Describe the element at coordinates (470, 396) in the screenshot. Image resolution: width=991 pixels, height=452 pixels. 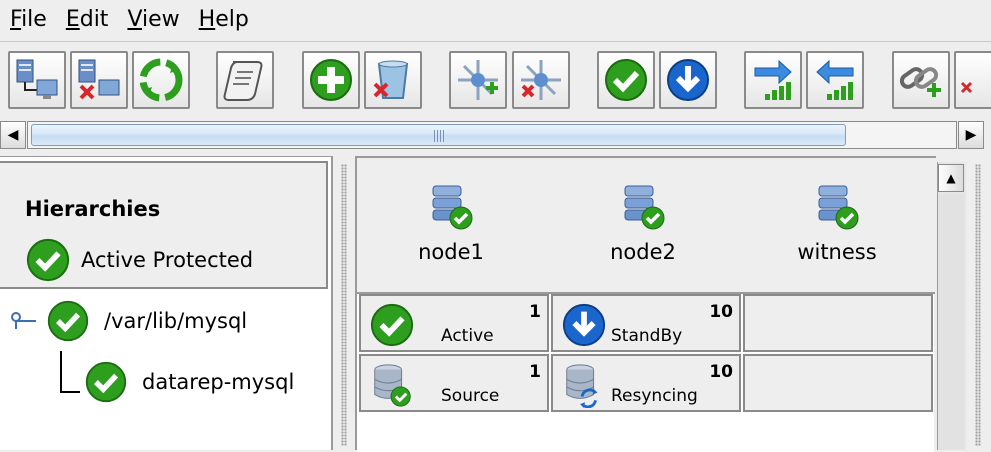
I see `resource-state: Source` at that location.